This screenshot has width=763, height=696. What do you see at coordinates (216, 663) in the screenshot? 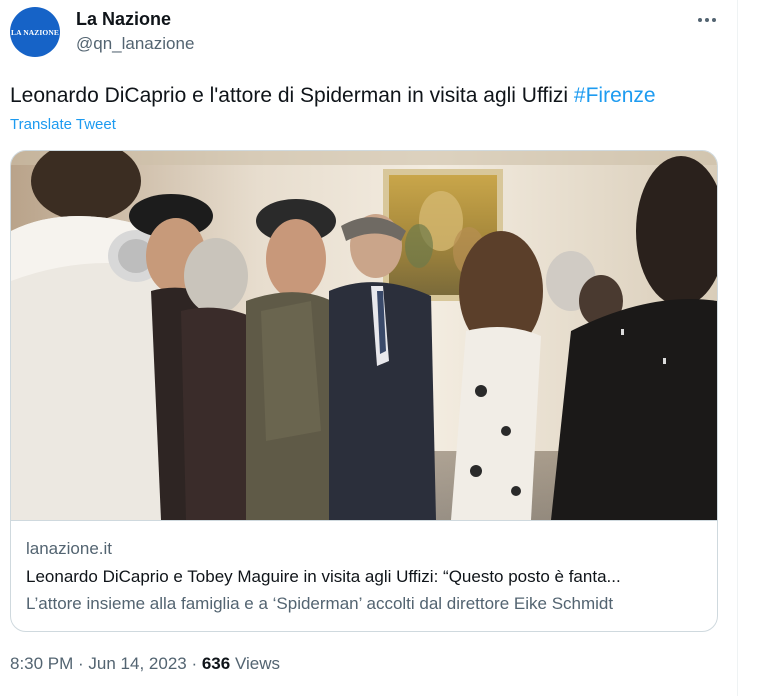
I see `views-count: 636` at bounding box center [216, 663].